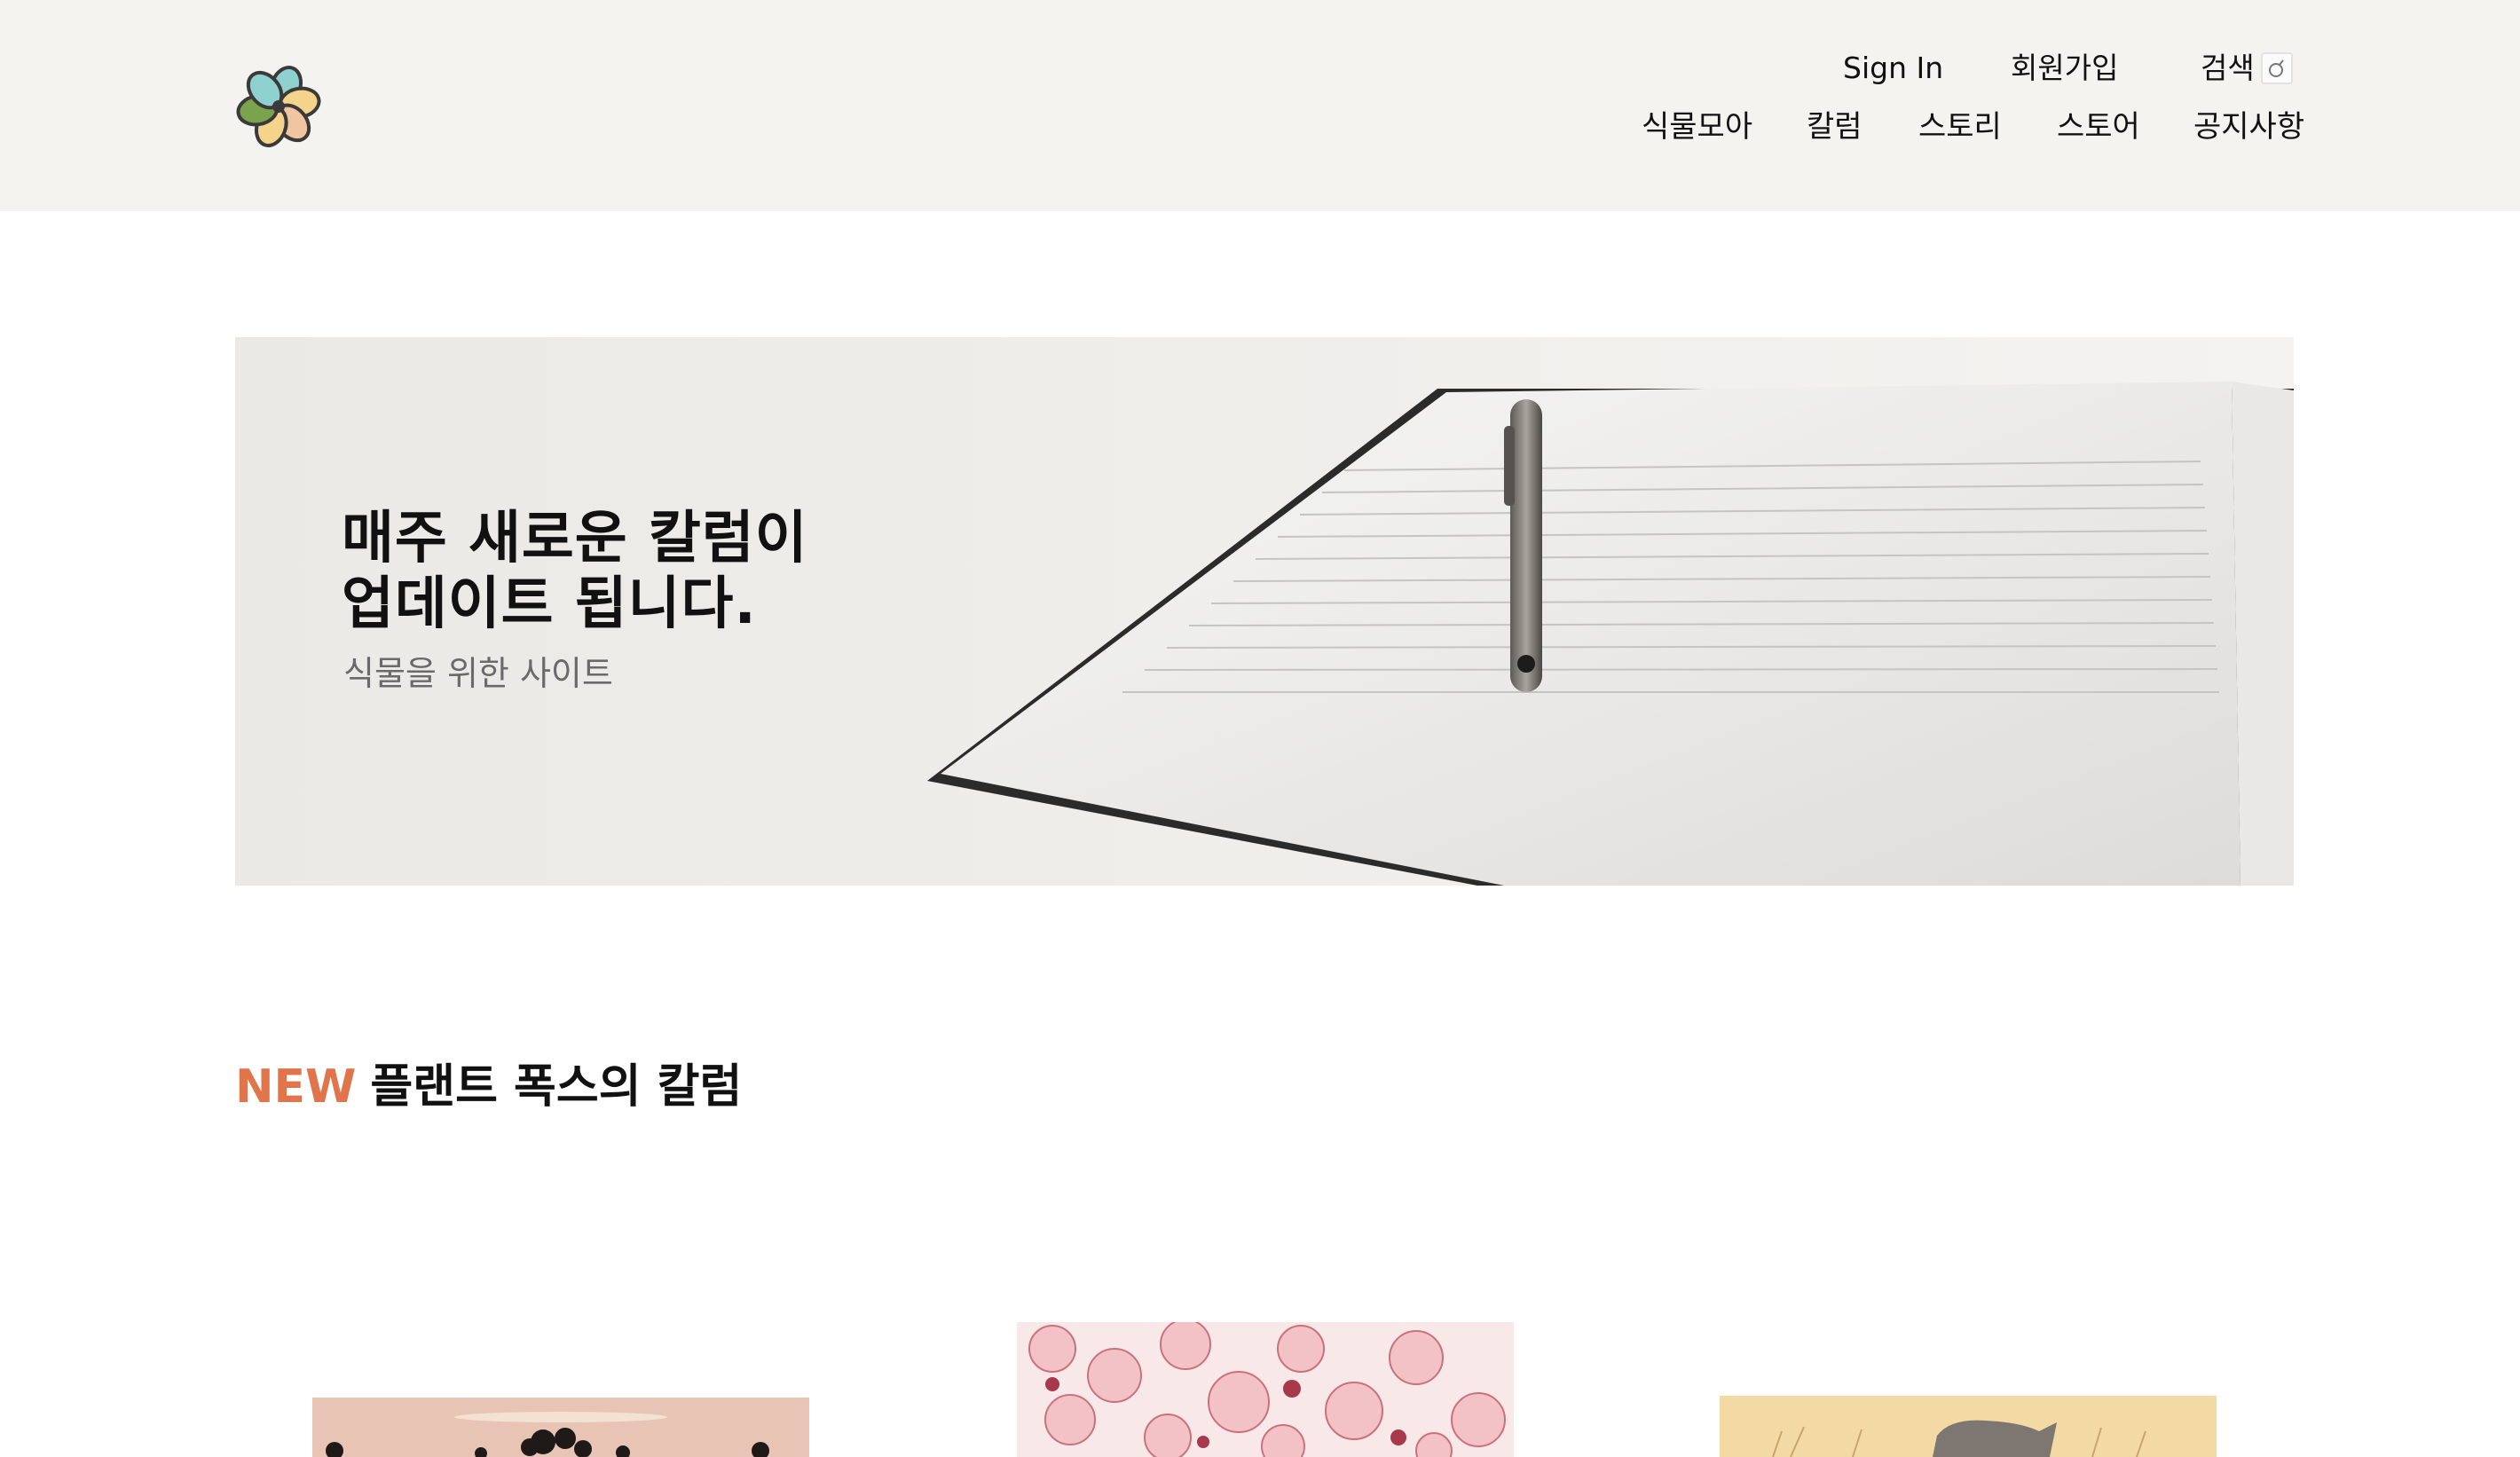  I want to click on nav-item-notice: 공지사항, so click(2248, 127).